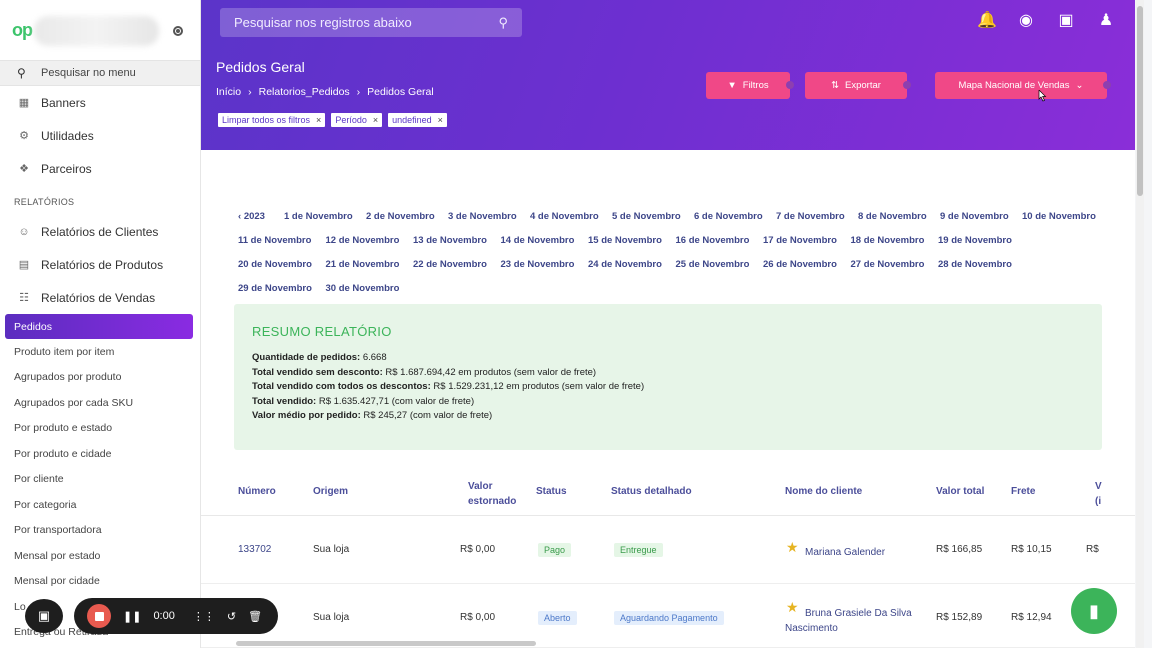 The image size is (1152, 648). Describe the element at coordinates (407, 216) in the screenshot. I see `date-link: 2 de Novembro` at that location.